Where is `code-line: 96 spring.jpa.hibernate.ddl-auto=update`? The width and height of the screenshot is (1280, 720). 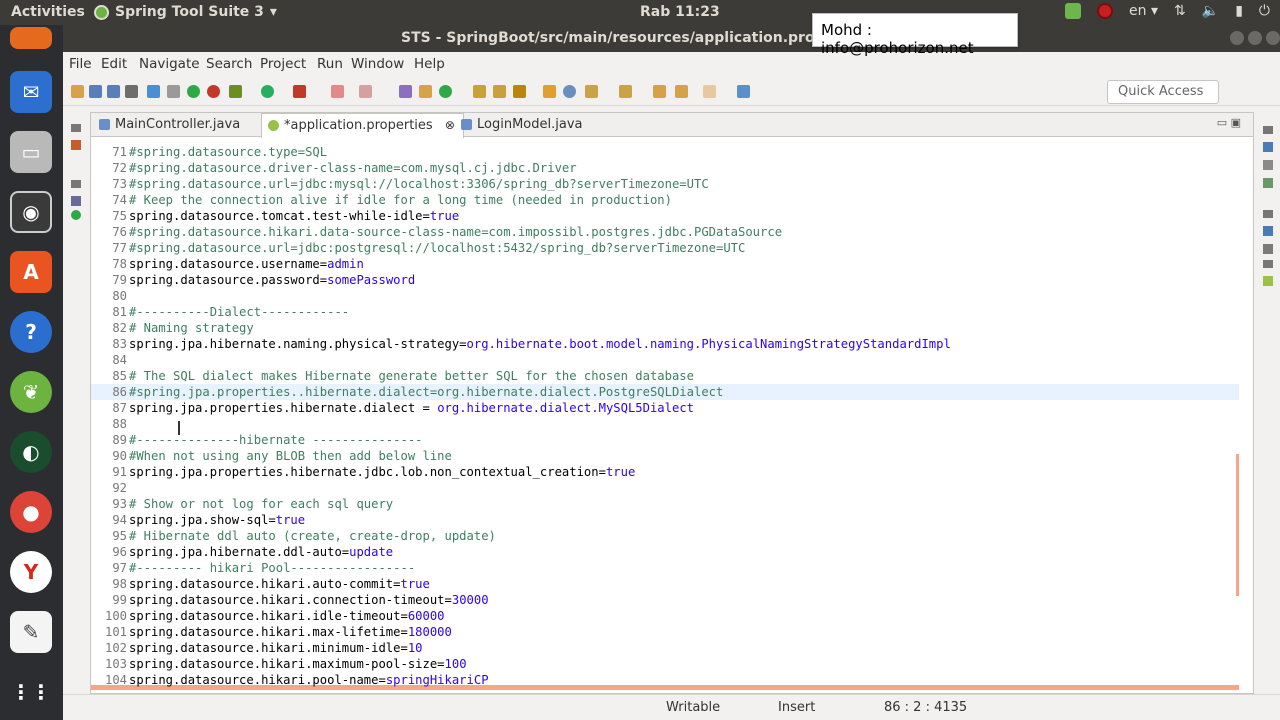 code-line: 96 spring.jpa.hibernate.ddl-auto=update is located at coordinates (665, 552).